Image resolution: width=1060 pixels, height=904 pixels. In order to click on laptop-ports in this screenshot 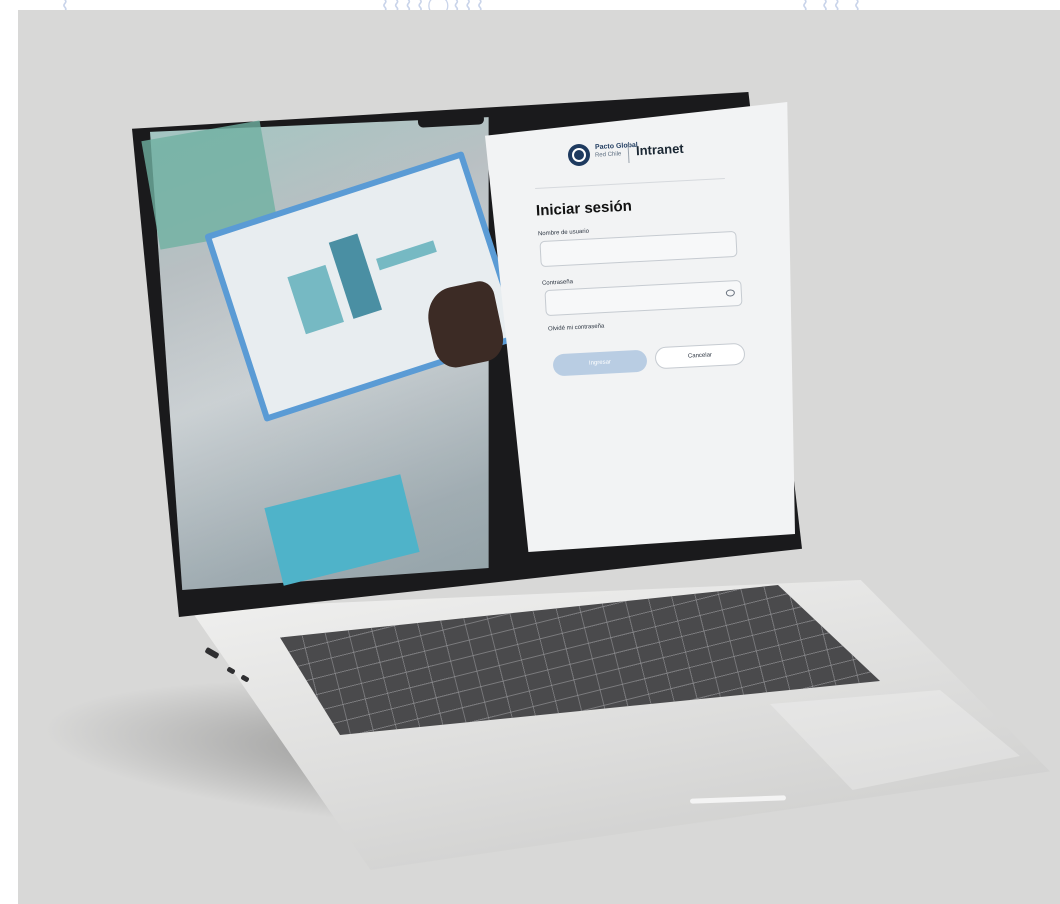, I will do `click(234, 668)`.